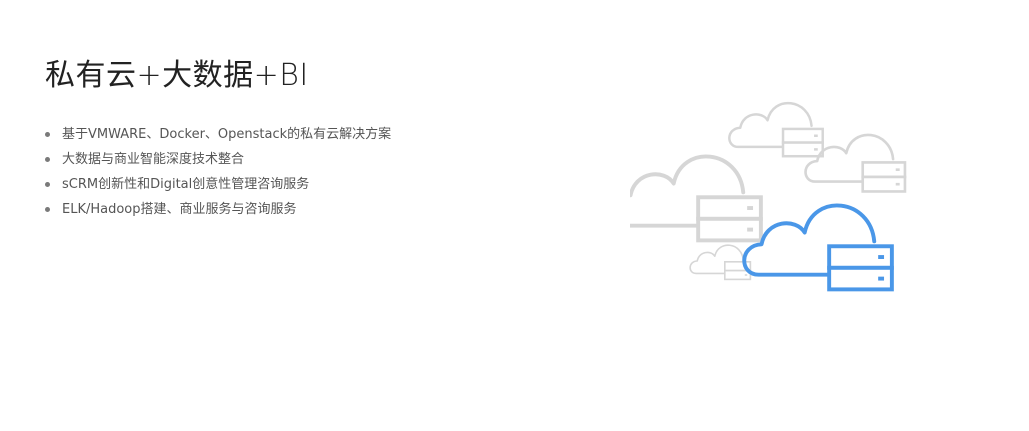 Image resolution: width=1029 pixels, height=431 pixels. Describe the element at coordinates (818, 247) in the screenshot. I see `cloud-server-primary-icon` at that location.